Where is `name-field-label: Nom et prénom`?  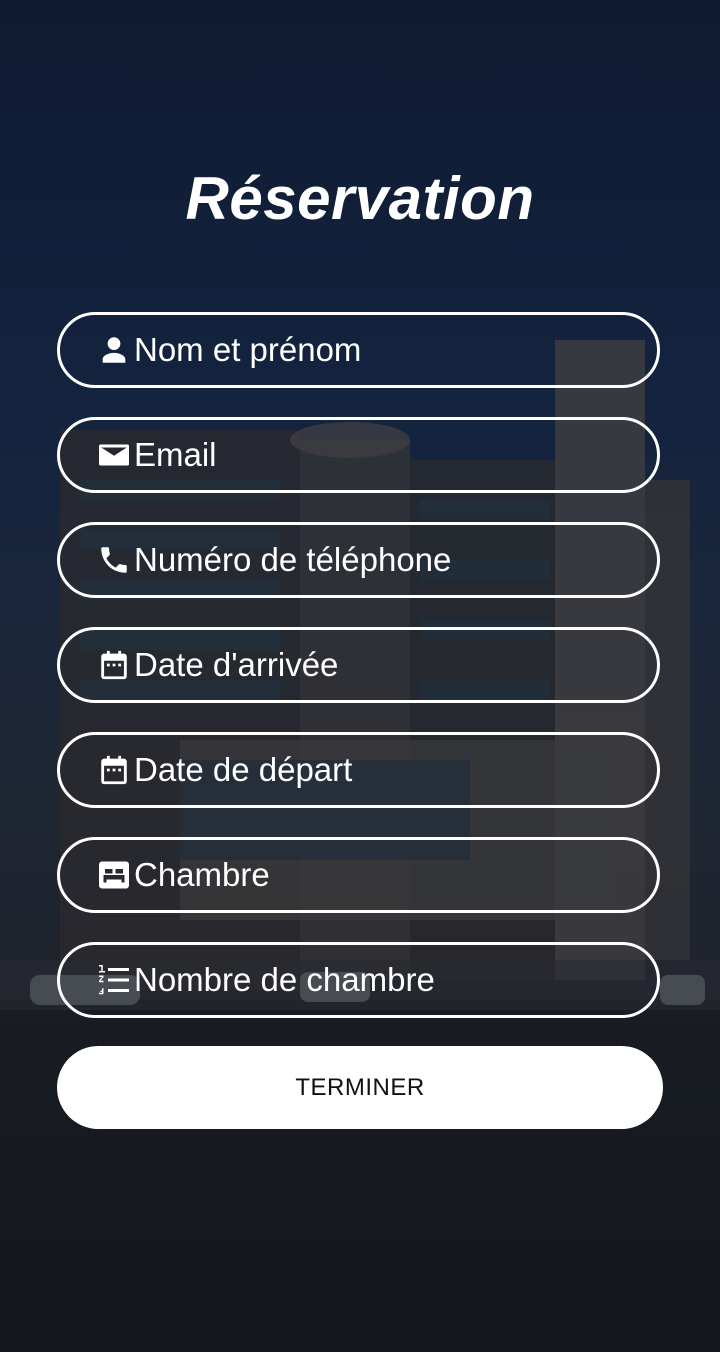 name-field-label: Nom et prénom is located at coordinates (248, 349).